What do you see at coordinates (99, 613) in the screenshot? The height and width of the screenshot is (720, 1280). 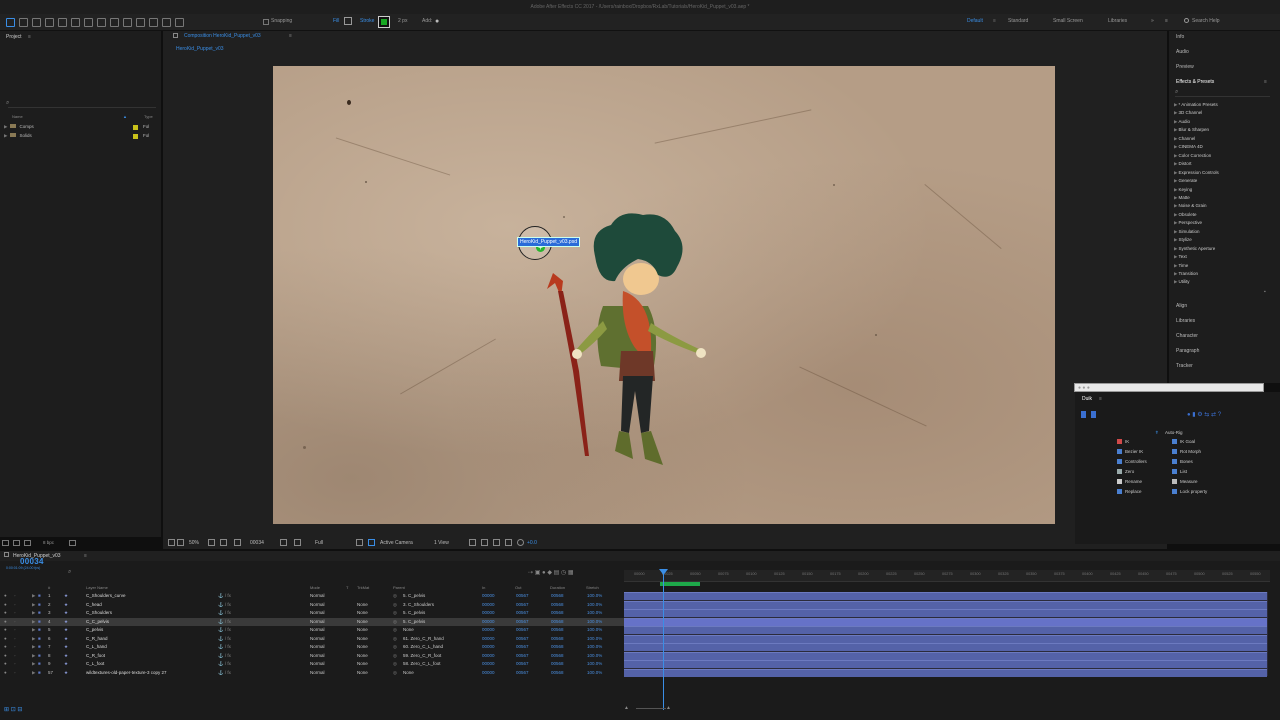 I see `layer-name: C_Shoulders` at bounding box center [99, 613].